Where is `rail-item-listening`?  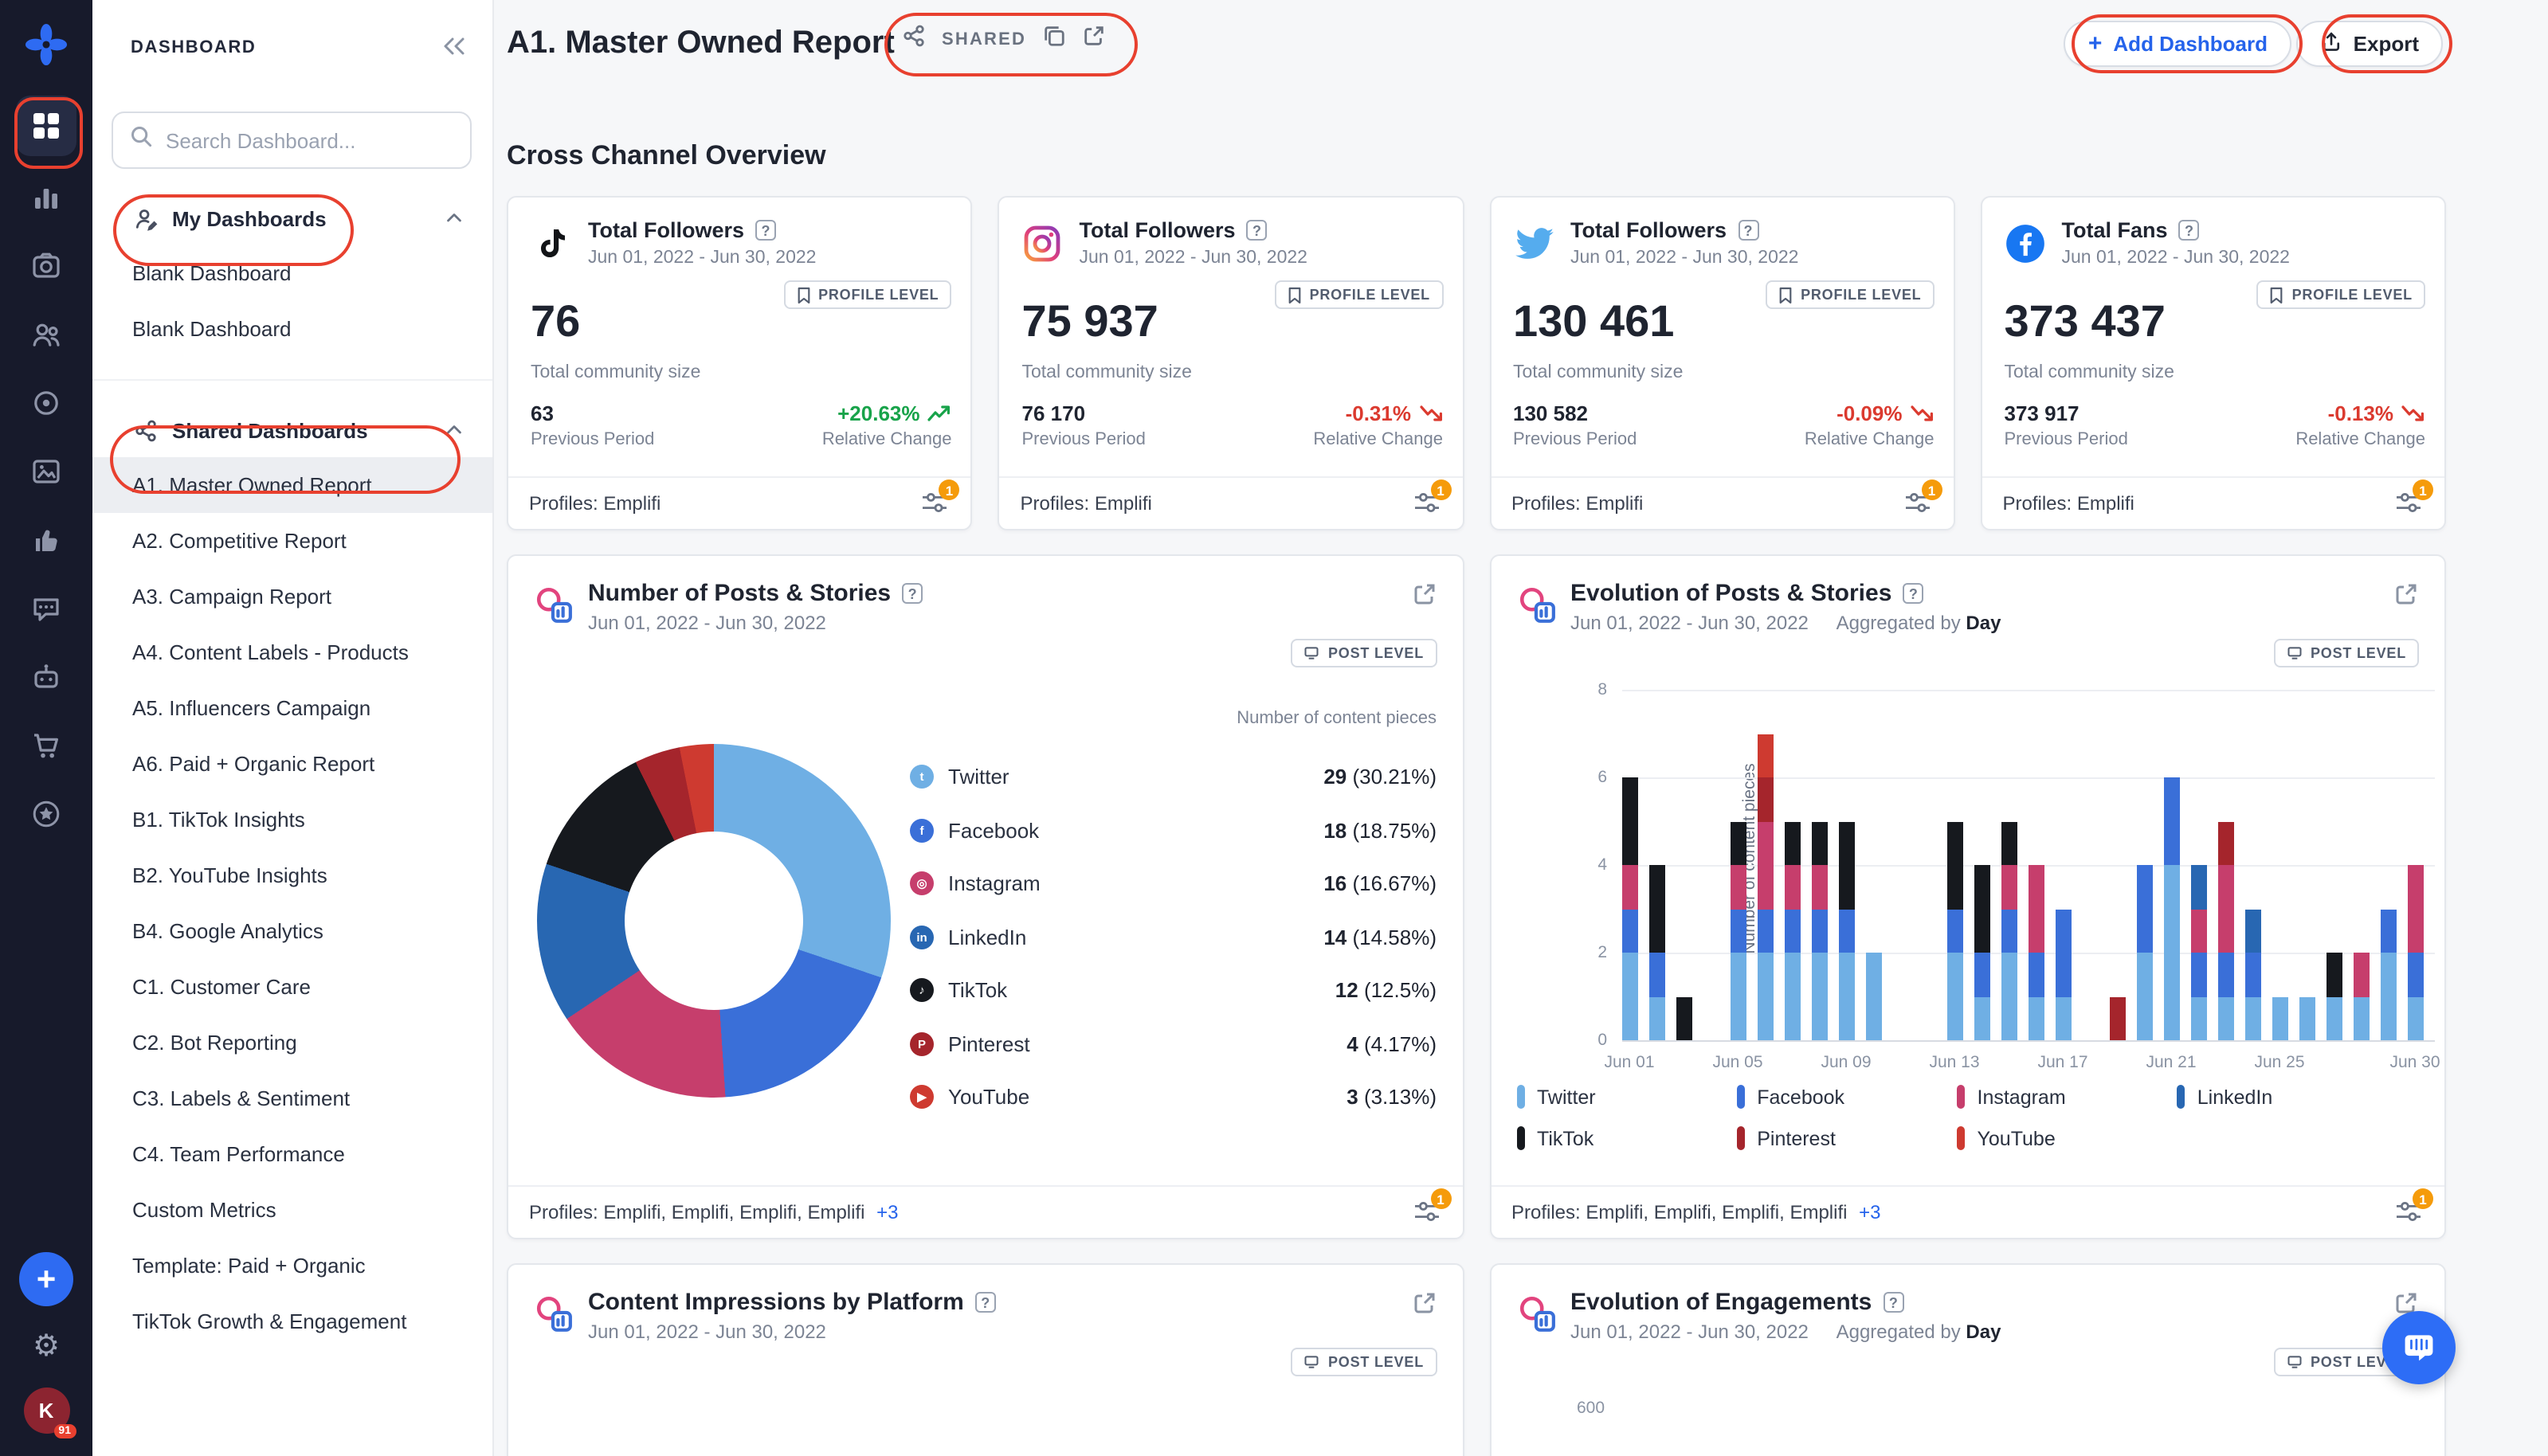 rail-item-listening is located at coordinates (46, 403).